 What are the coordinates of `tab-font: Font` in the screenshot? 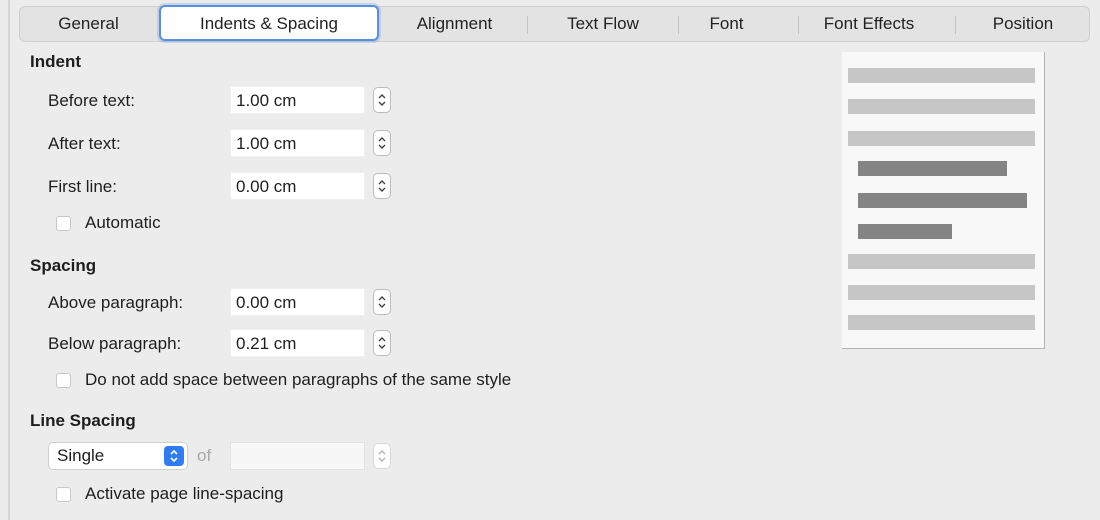 It's located at (726, 24).